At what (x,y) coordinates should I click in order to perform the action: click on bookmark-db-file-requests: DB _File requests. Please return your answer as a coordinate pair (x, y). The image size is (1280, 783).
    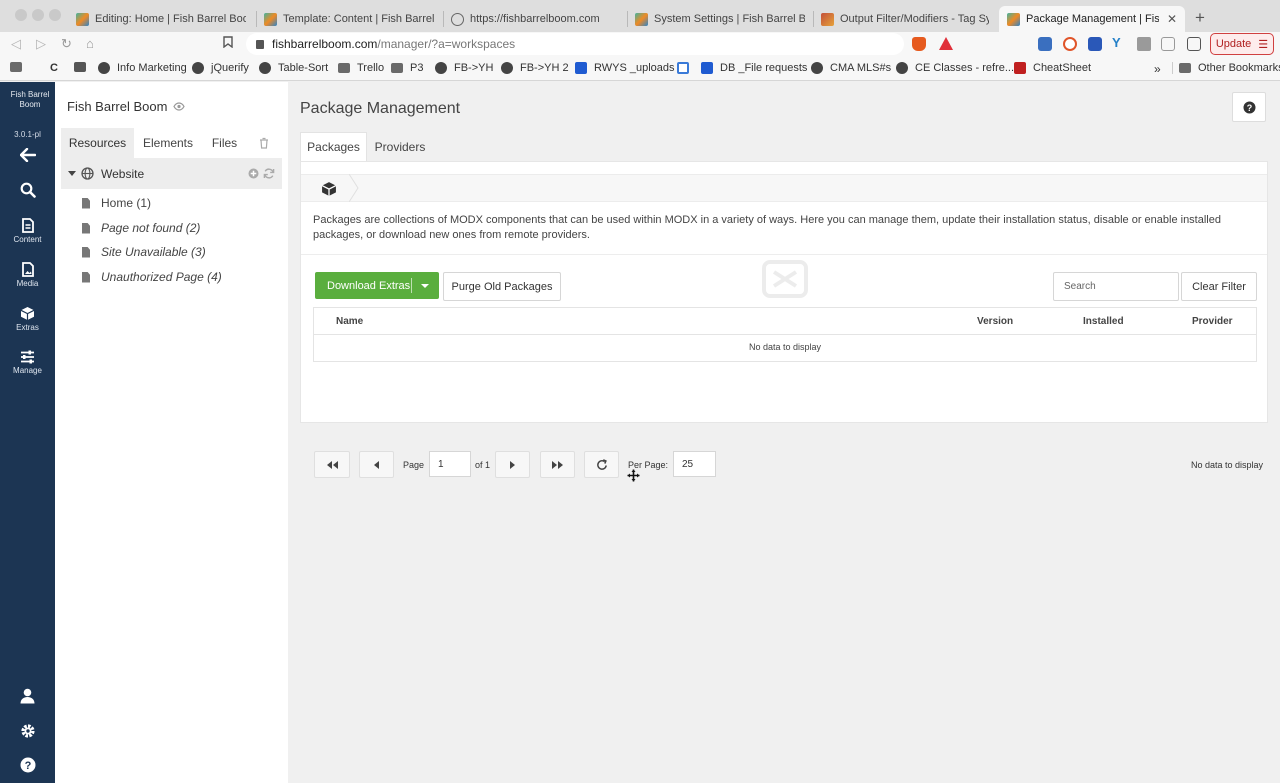
    Looking at the image, I should click on (754, 68).